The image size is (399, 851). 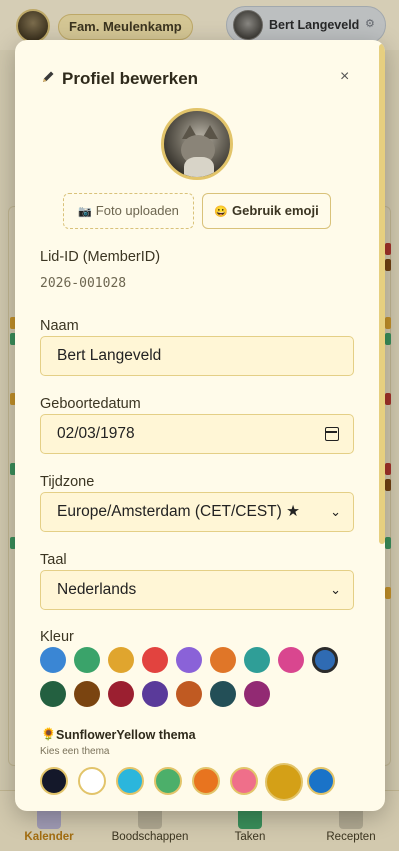 What do you see at coordinates (97, 589) in the screenshot?
I see `language-select-value: Nederlands` at bounding box center [97, 589].